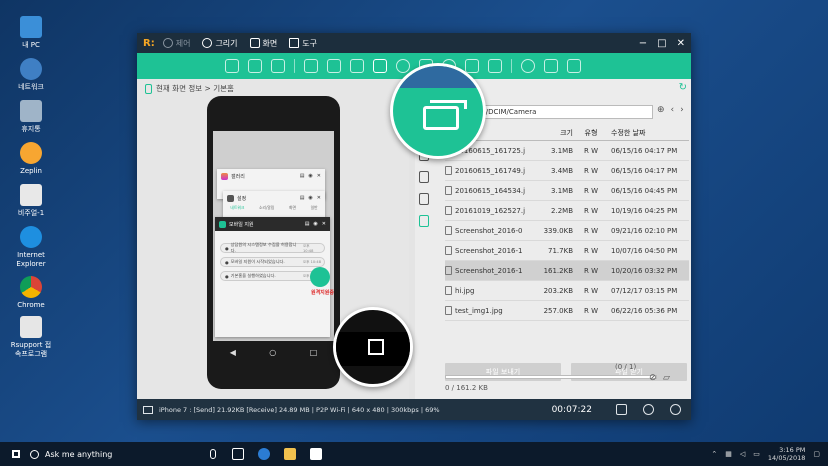  What do you see at coordinates (213, 454) in the screenshot?
I see `microphone-icon` at bounding box center [213, 454].